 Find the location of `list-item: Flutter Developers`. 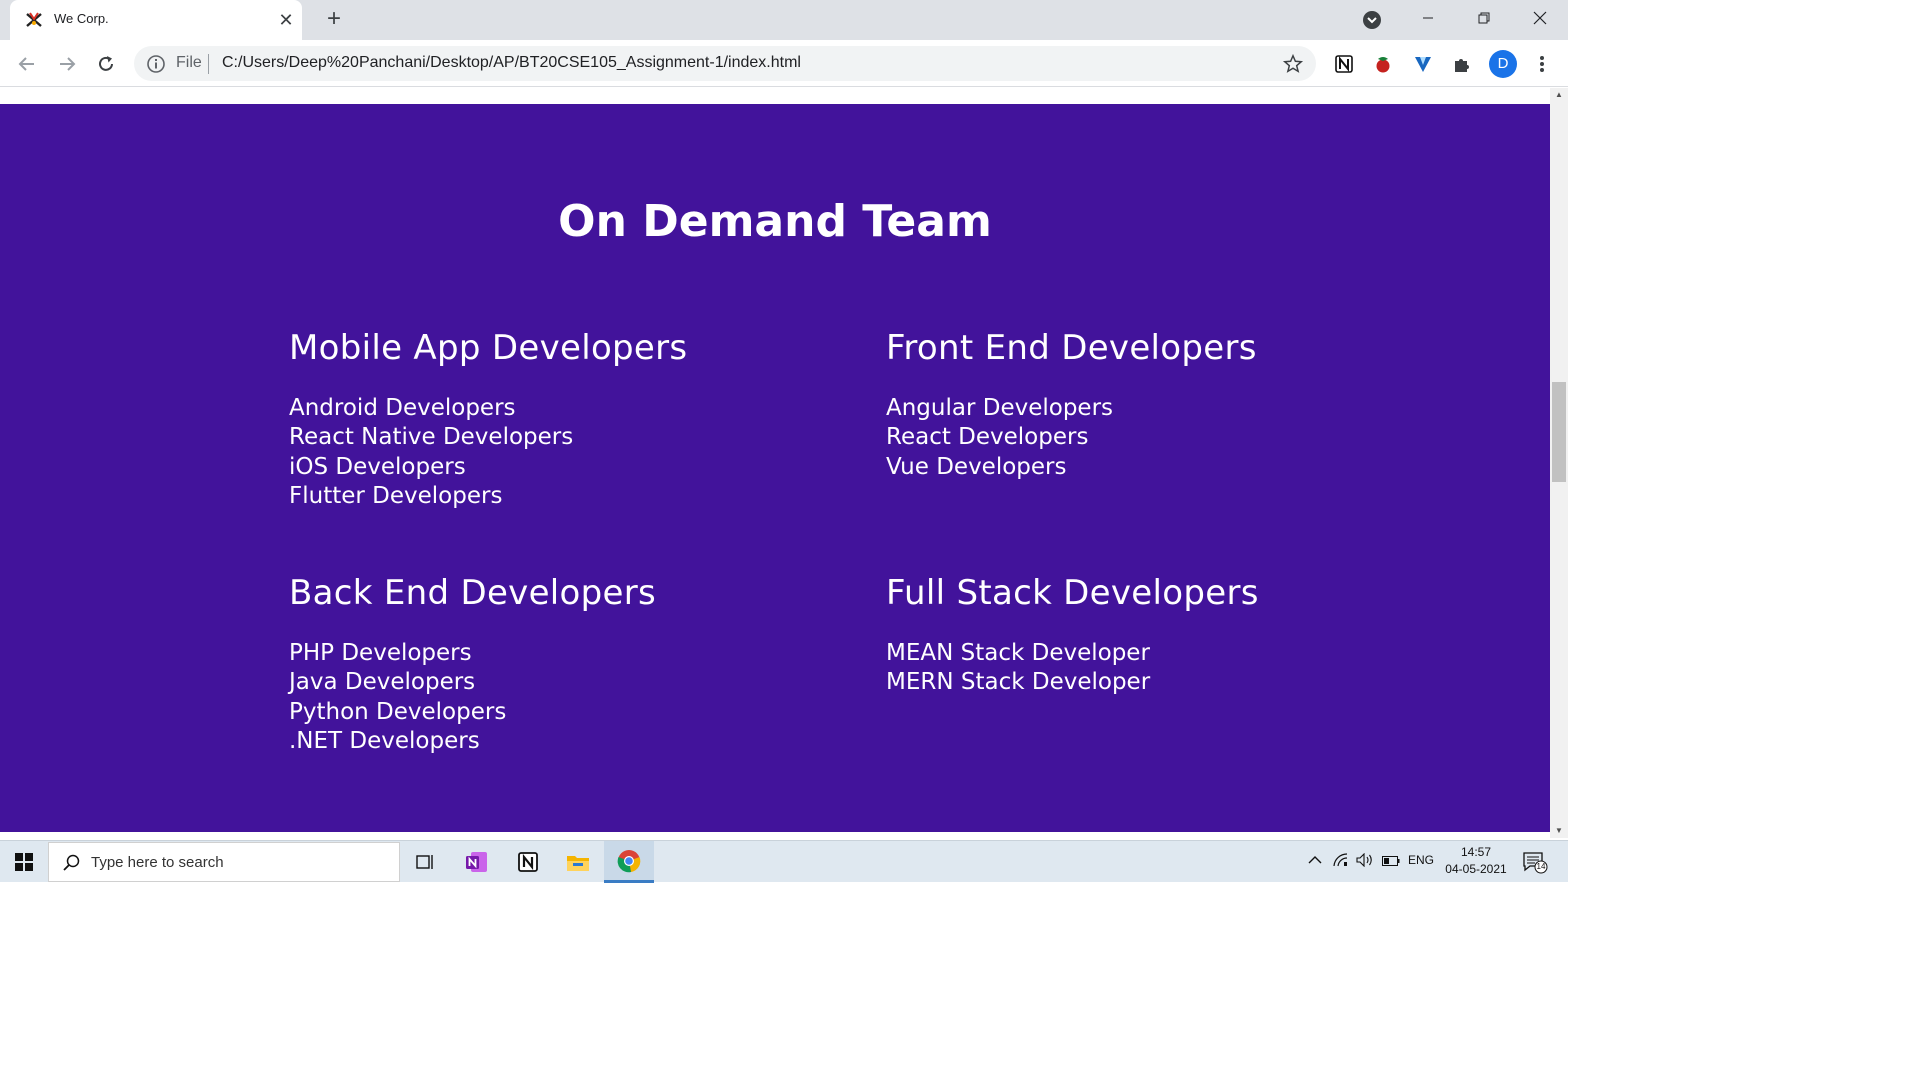

list-item: Flutter Developers is located at coordinates (396, 496).